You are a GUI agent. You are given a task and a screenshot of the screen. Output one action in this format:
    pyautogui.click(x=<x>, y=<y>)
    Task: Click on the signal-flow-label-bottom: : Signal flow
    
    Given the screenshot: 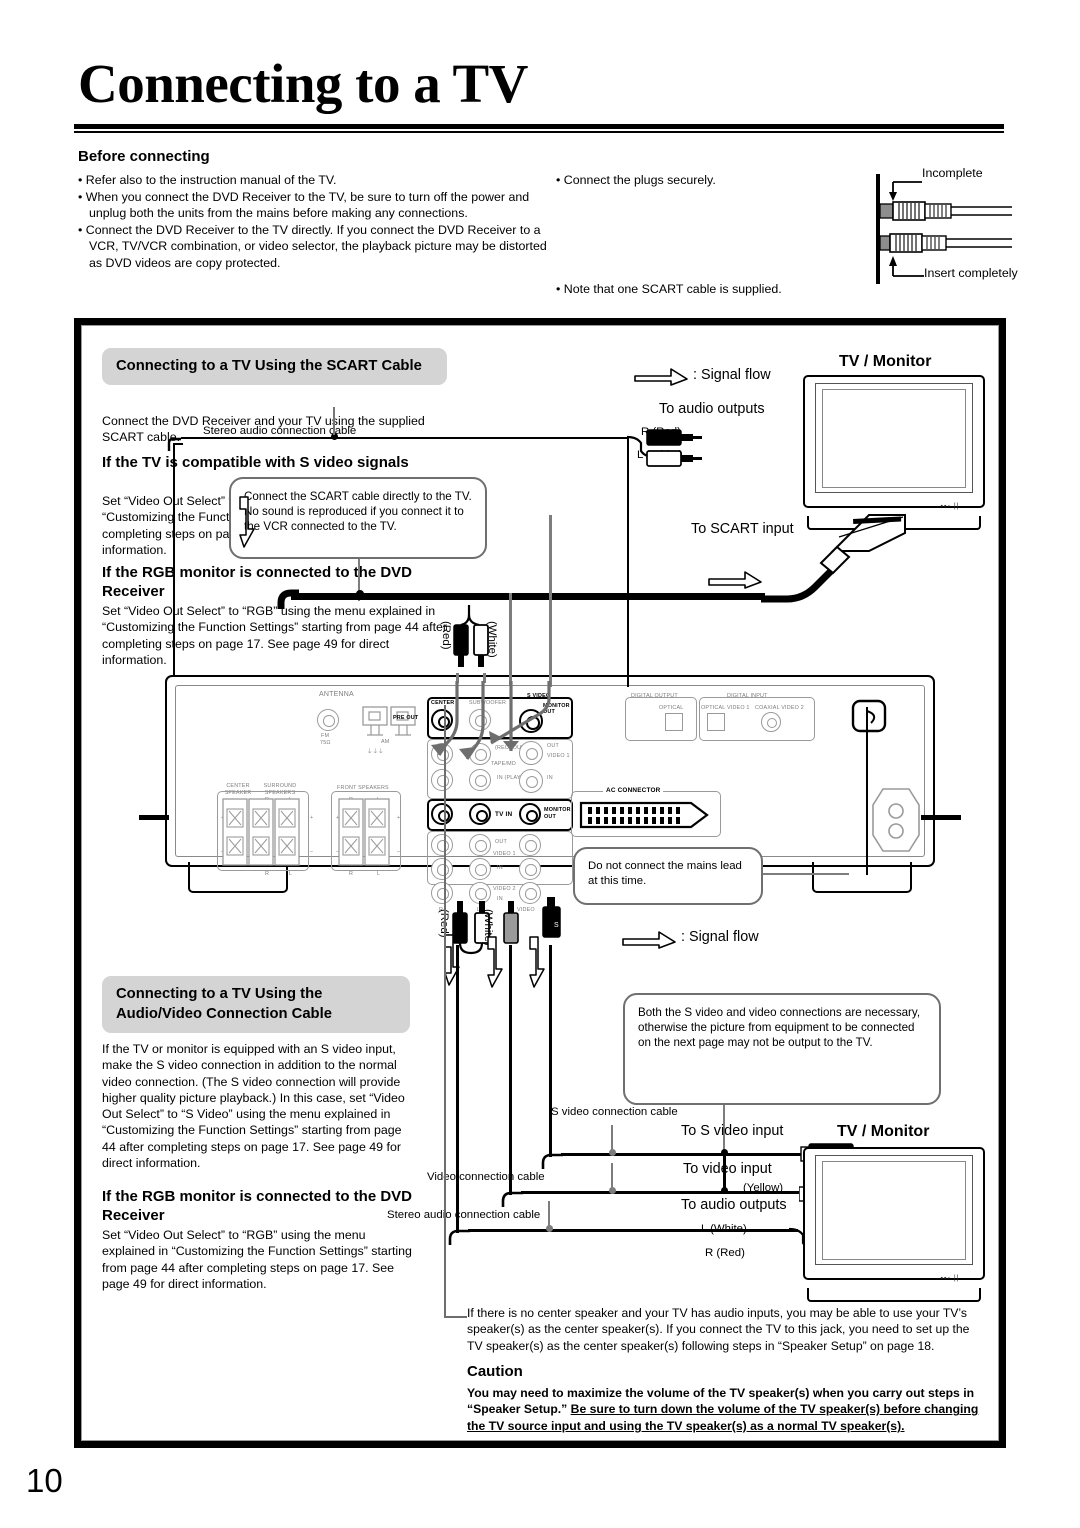 What is the action you would take?
    pyautogui.click(x=720, y=937)
    